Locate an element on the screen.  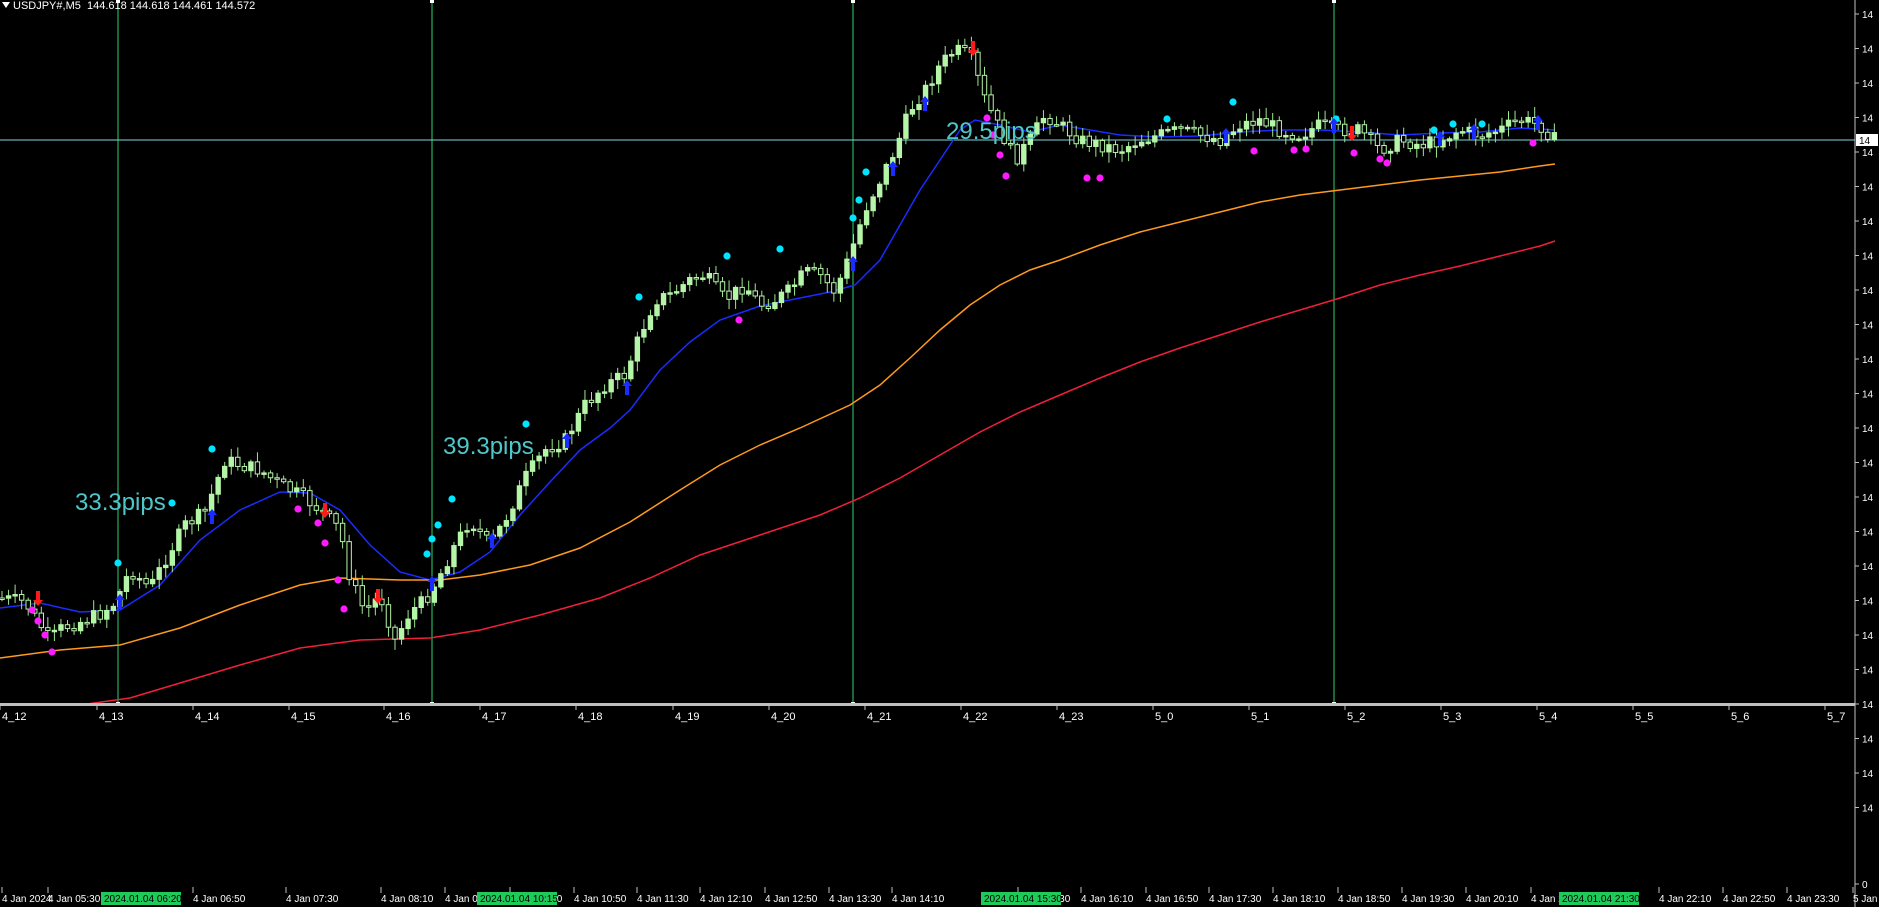
session-label: 4_16 is located at coordinates (398, 717).